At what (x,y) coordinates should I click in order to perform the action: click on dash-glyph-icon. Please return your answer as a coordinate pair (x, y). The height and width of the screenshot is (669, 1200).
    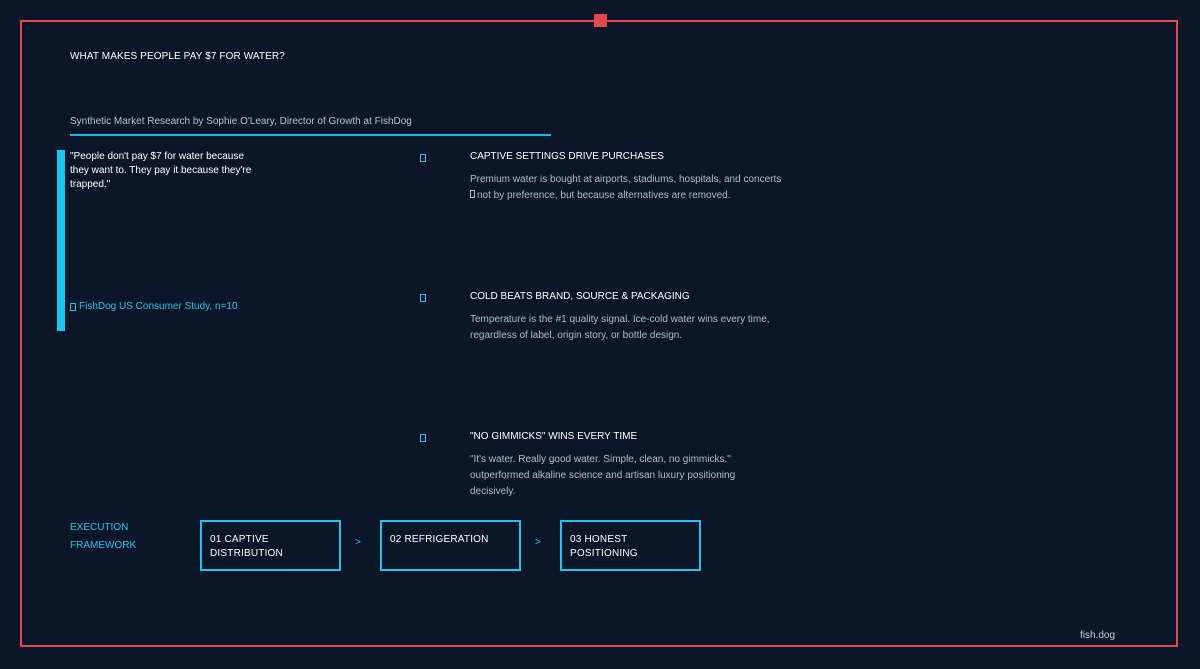
    Looking at the image, I should click on (472, 194).